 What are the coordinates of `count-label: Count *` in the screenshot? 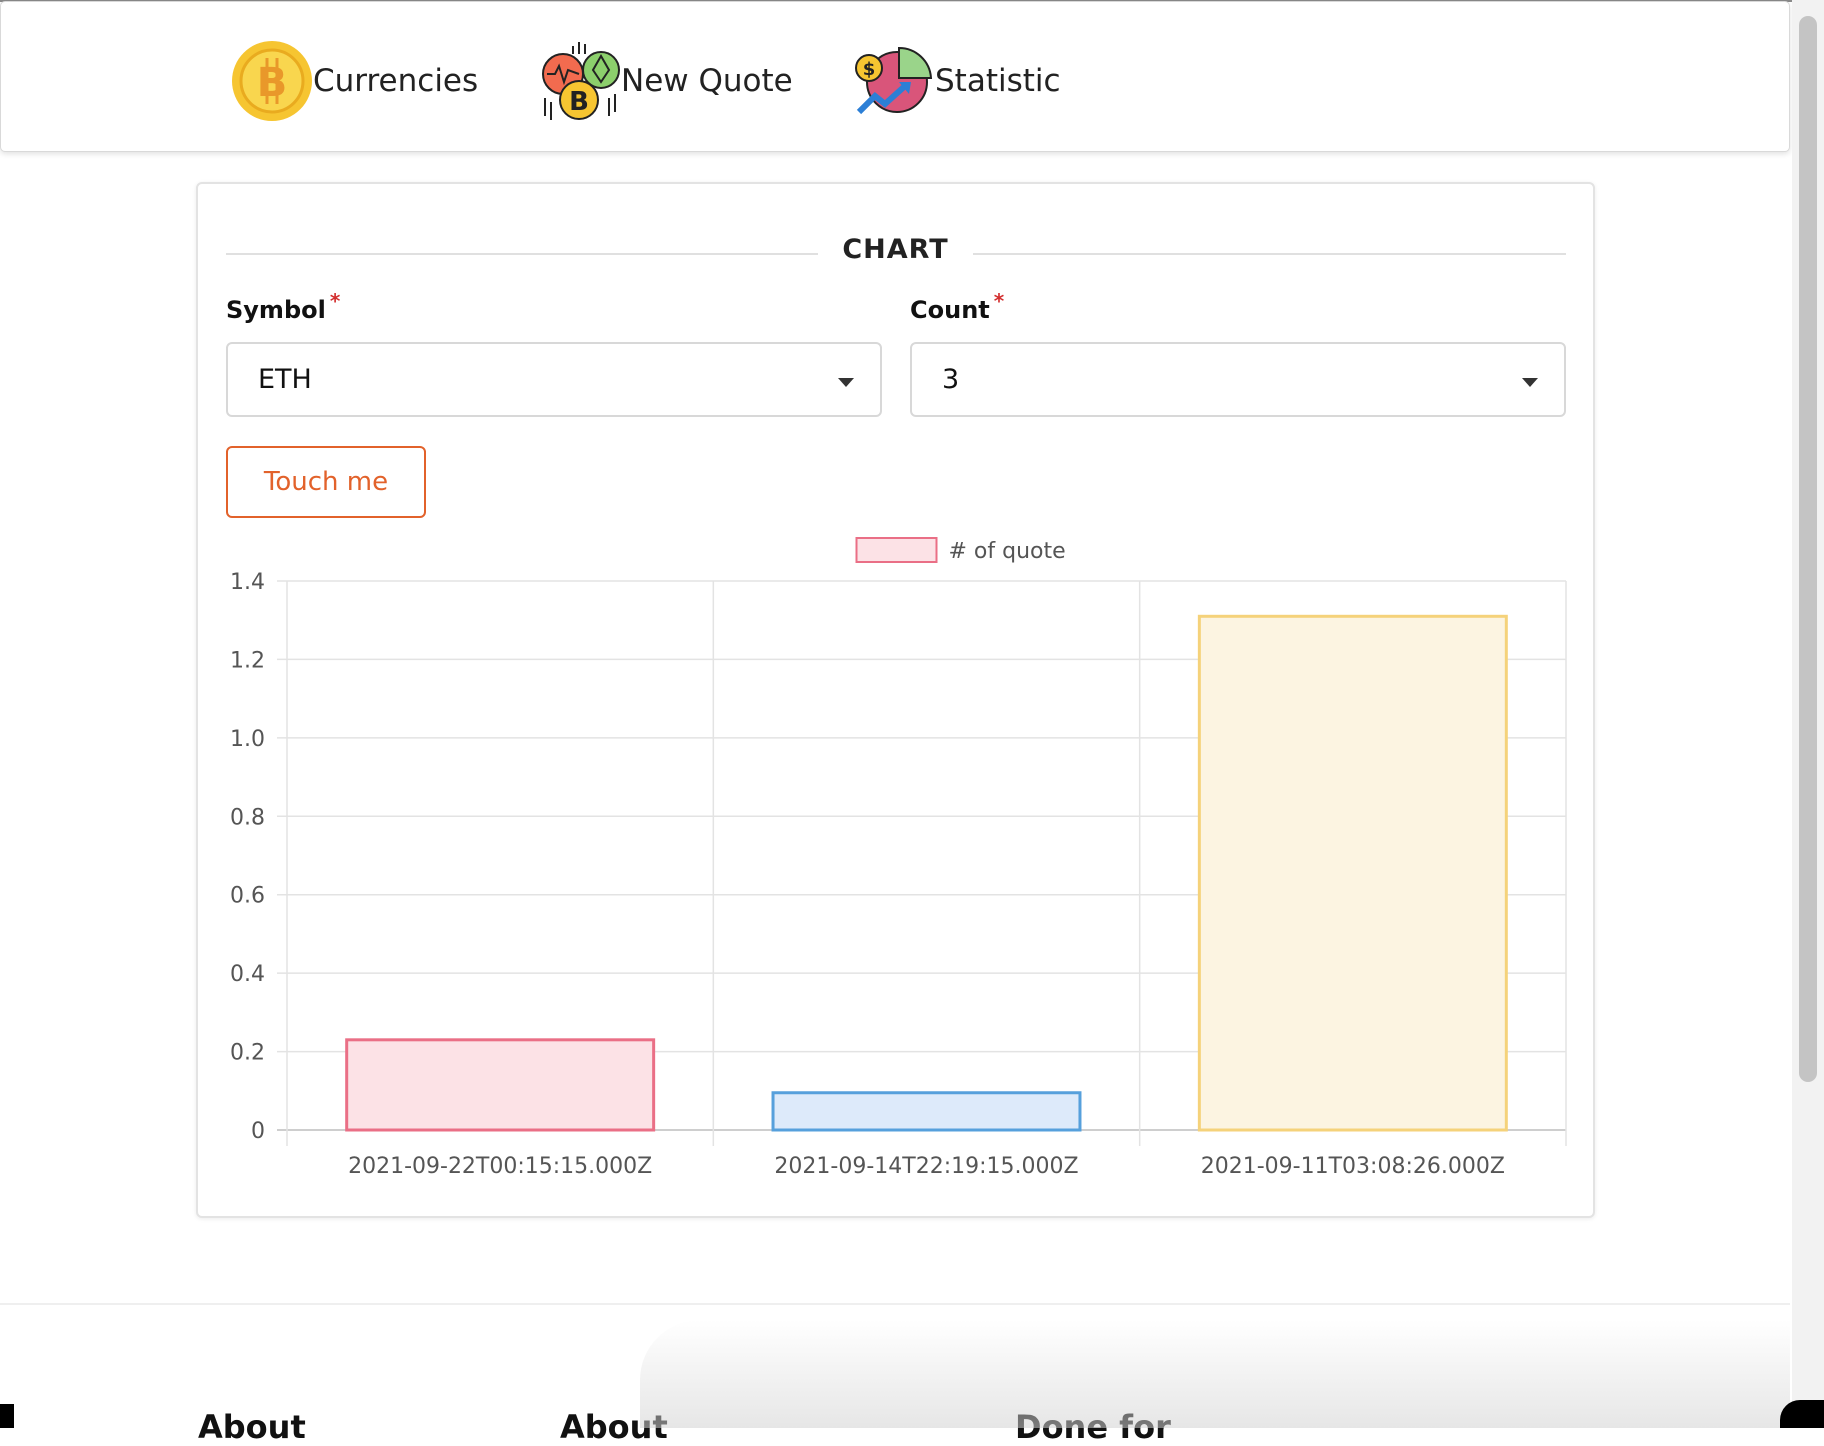 It's located at (957, 306).